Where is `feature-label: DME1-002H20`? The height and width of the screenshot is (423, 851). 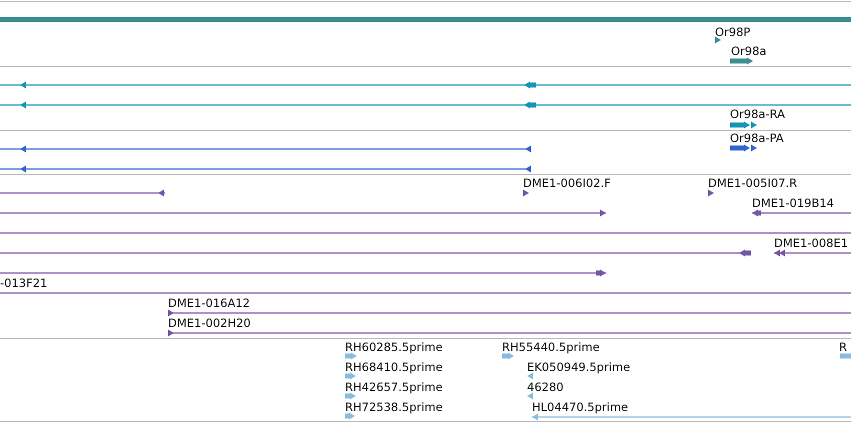 feature-label: DME1-002H20 is located at coordinates (209, 323).